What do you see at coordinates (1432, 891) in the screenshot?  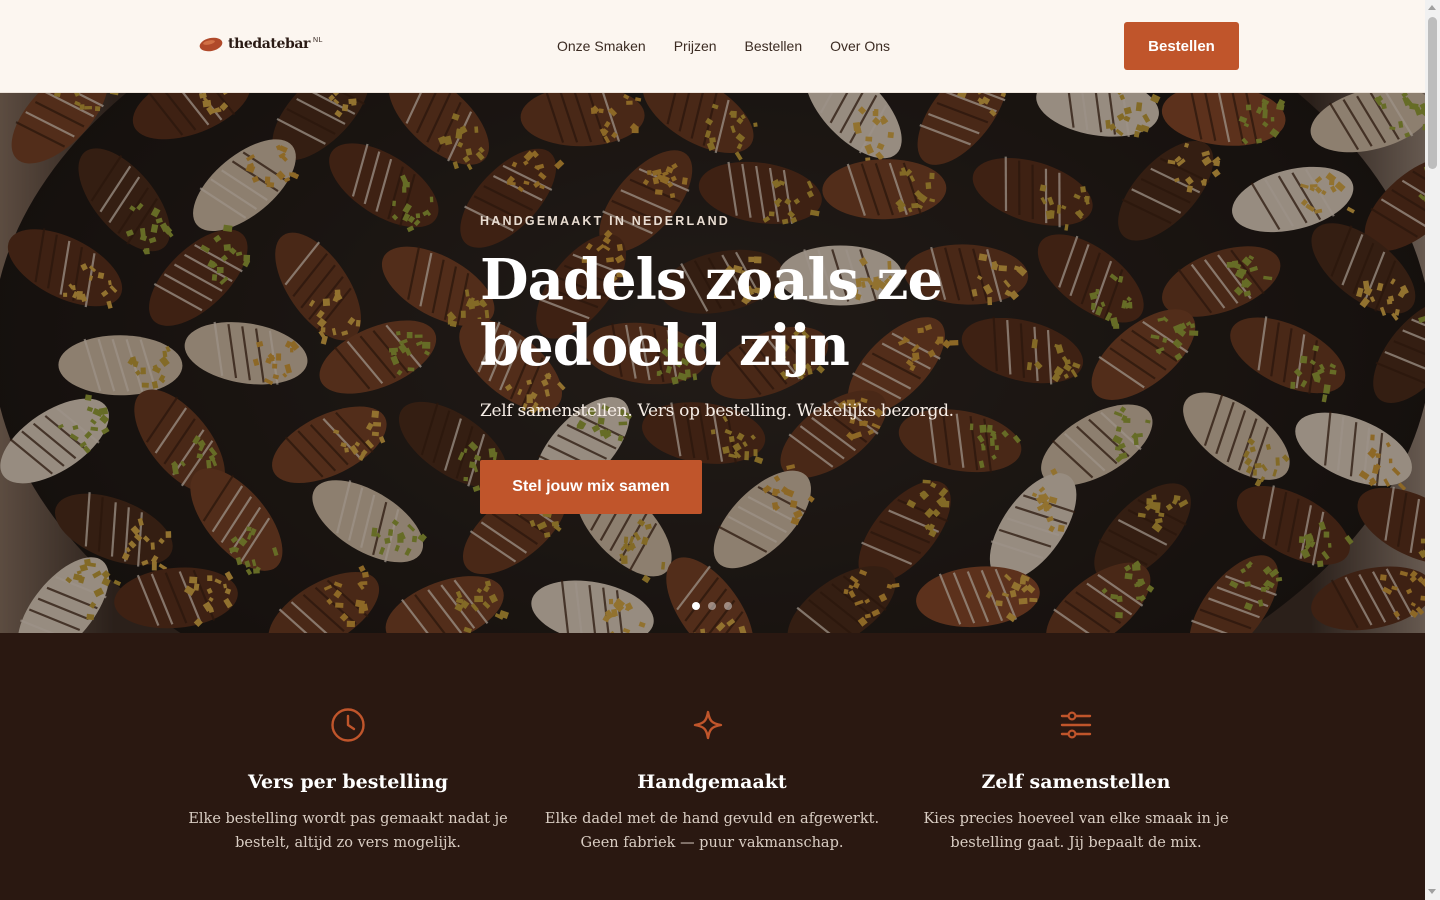 I see `scroll-down-icon` at bounding box center [1432, 891].